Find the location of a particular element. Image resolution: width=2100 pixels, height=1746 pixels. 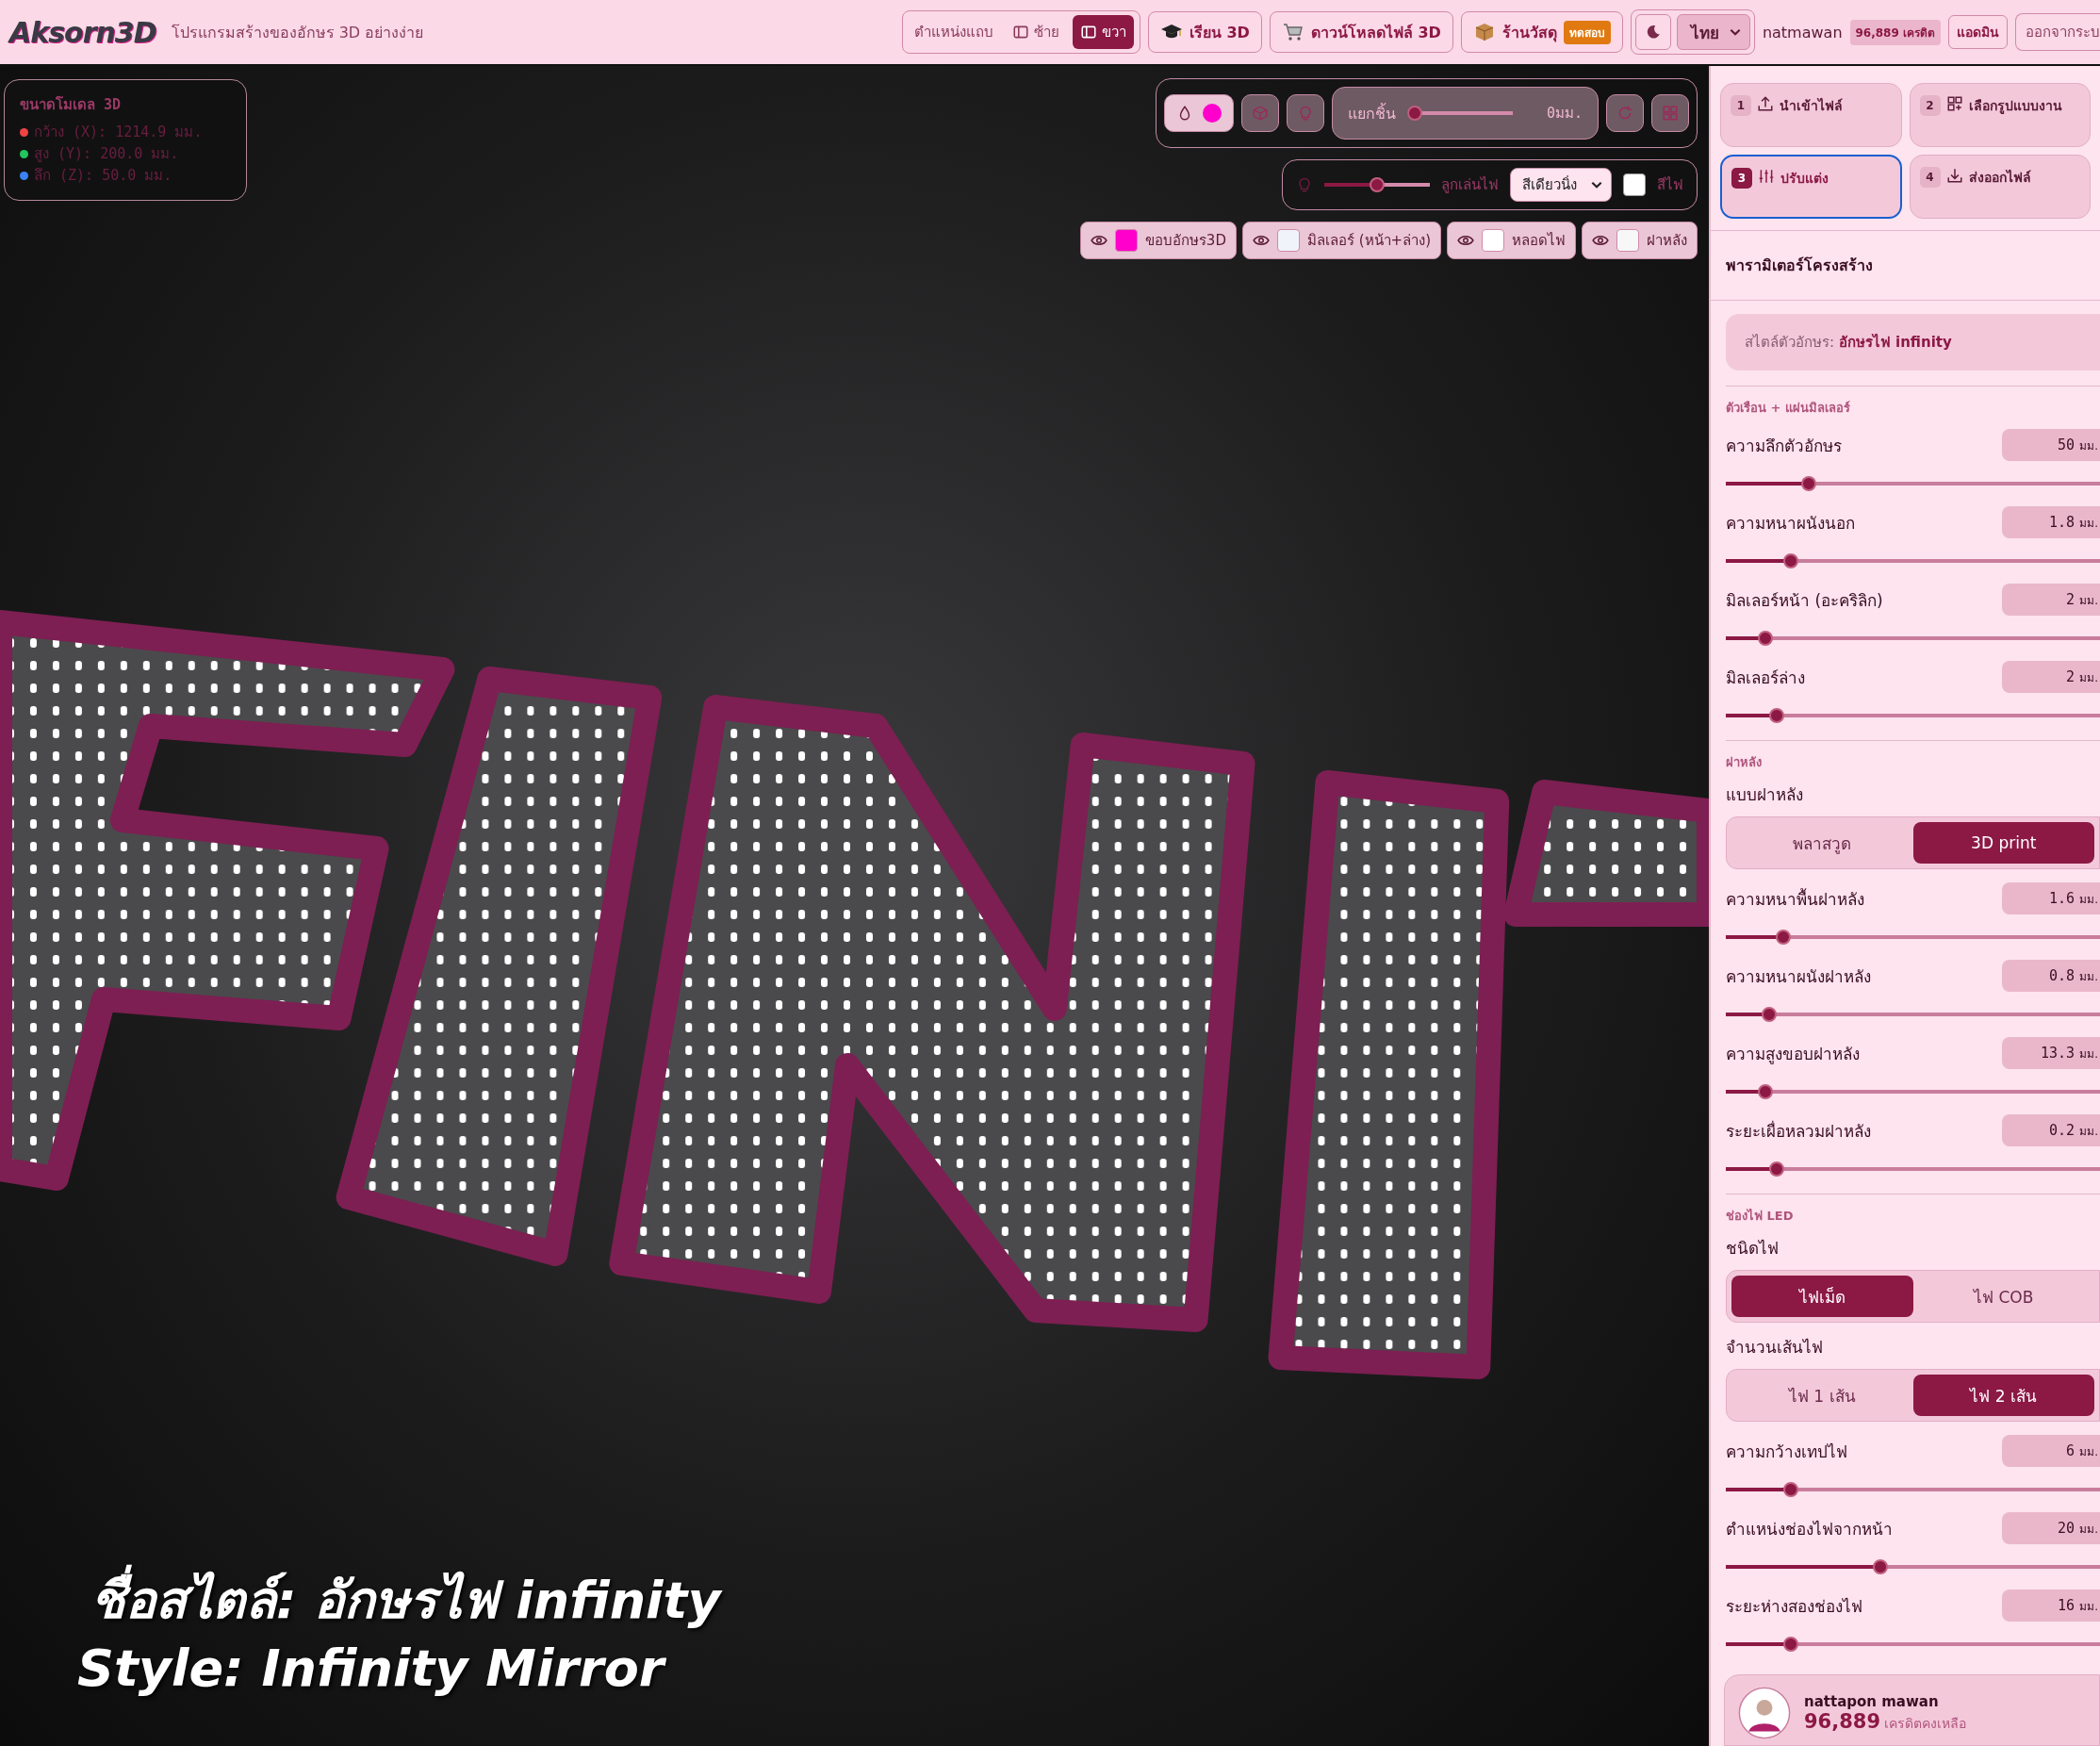

material-color-button is located at coordinates (1198, 113).